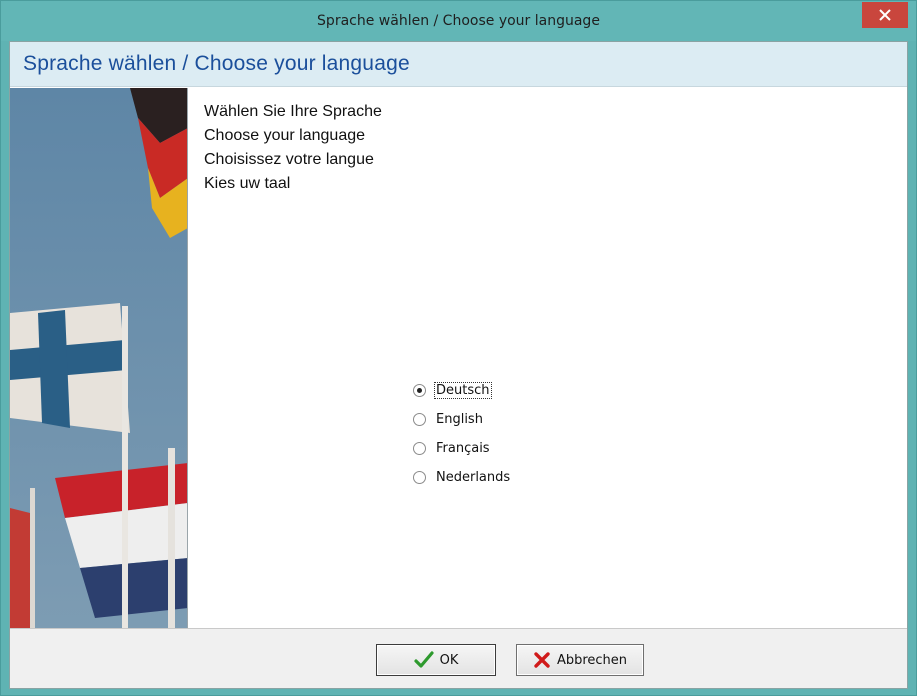 The height and width of the screenshot is (696, 917). I want to click on radio-label-francais: Français, so click(463, 448).